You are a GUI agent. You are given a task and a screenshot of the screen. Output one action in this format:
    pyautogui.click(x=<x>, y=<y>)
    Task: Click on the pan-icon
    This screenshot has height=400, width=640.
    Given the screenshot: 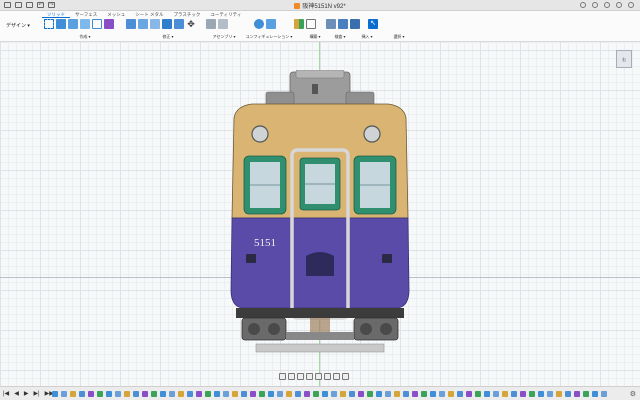 What is the action you would take?
    pyautogui.click(x=300, y=376)
    